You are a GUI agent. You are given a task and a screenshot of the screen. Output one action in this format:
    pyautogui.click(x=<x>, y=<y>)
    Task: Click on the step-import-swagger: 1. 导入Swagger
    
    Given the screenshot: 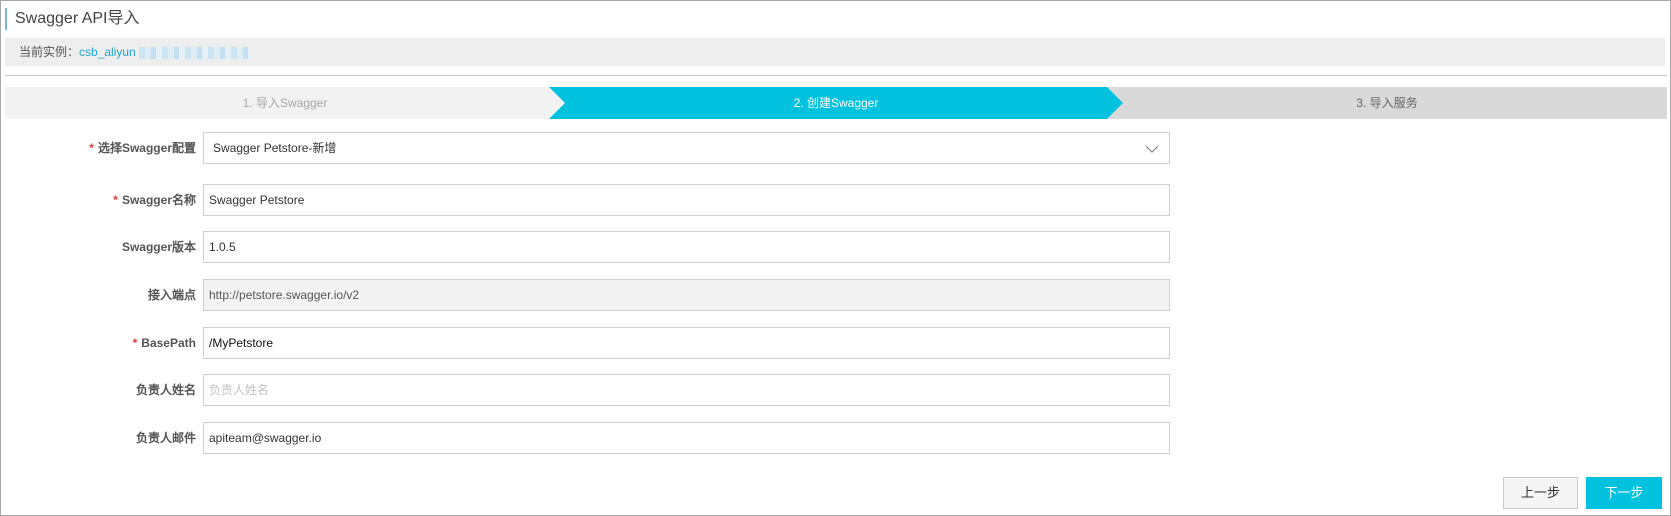 What is the action you would take?
    pyautogui.click(x=285, y=103)
    